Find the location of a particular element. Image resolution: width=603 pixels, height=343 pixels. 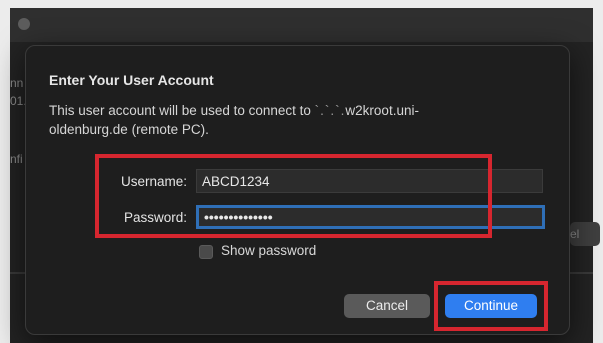

show-password-label: Show password is located at coordinates (268, 250).